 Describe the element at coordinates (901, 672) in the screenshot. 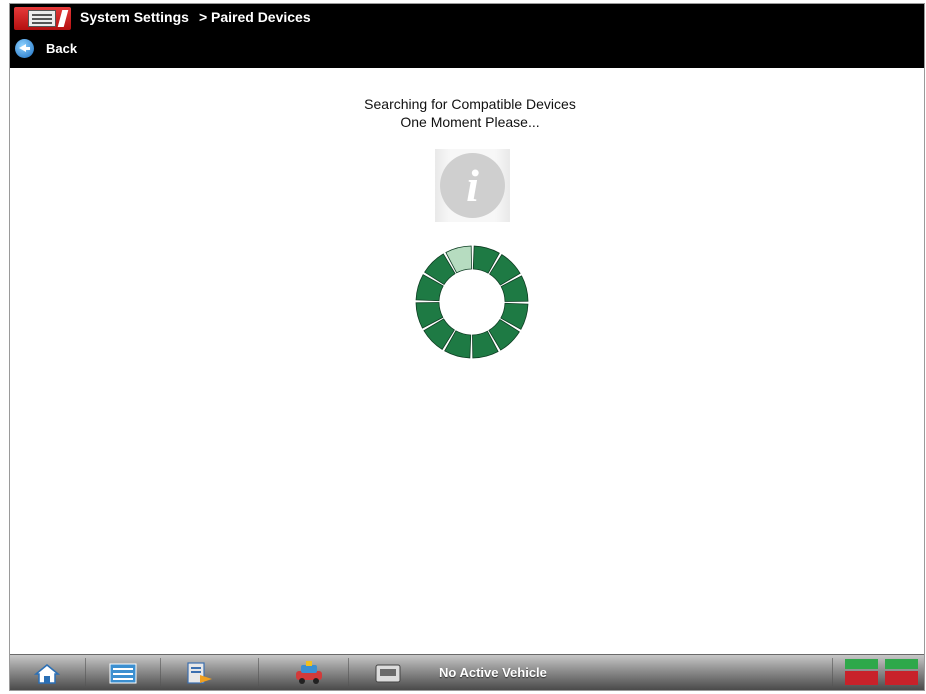

I see `battery-status-icon` at that location.